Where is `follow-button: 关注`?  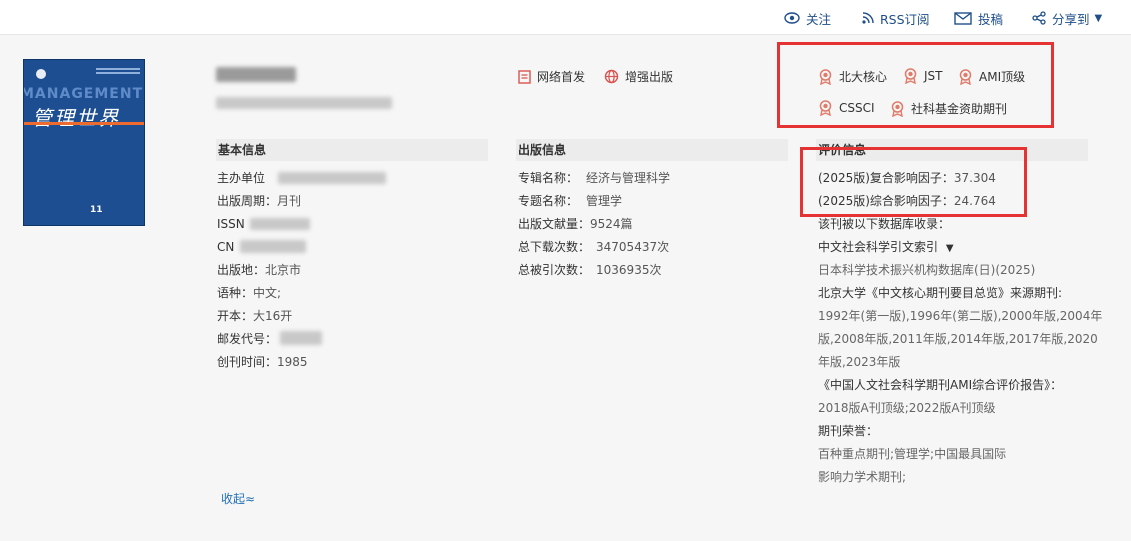
follow-button: 关注 is located at coordinates (807, 18).